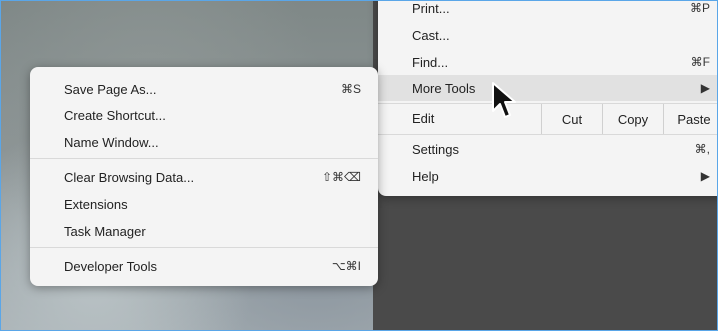 This screenshot has height=331, width=718. I want to click on menu-item-shortcut: ⌘,, so click(702, 149).